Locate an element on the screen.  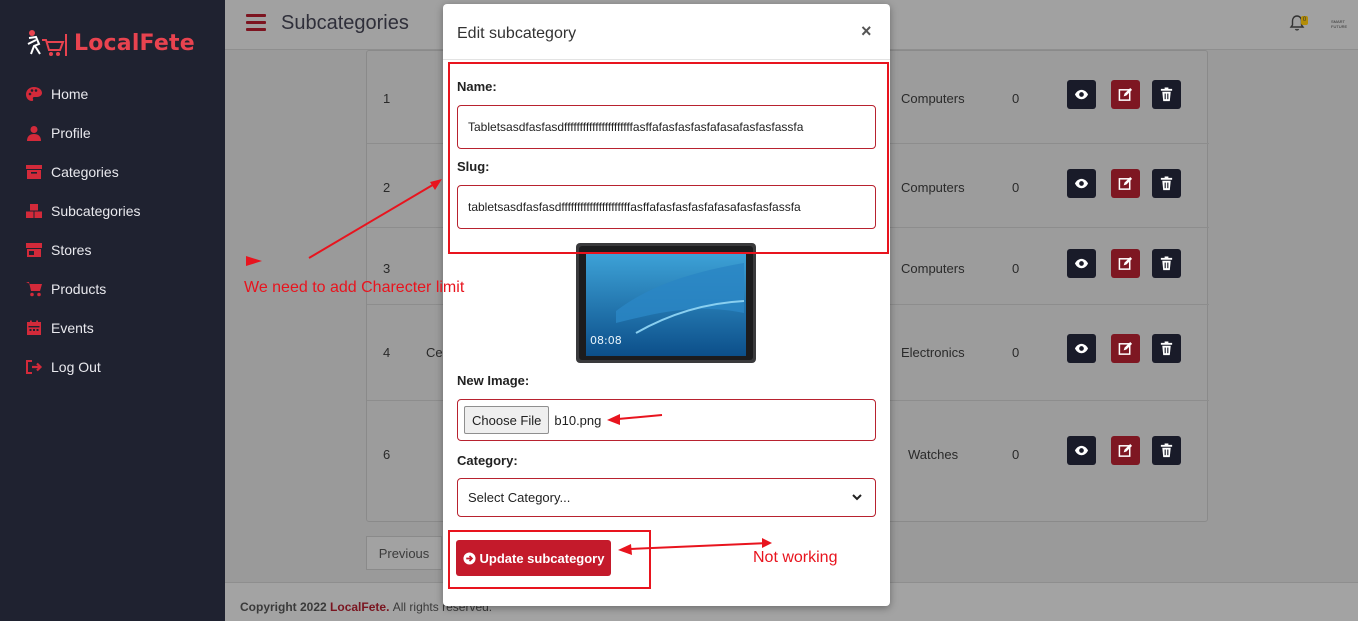
svg-text: 08:08 is located at coordinates (606, 340).